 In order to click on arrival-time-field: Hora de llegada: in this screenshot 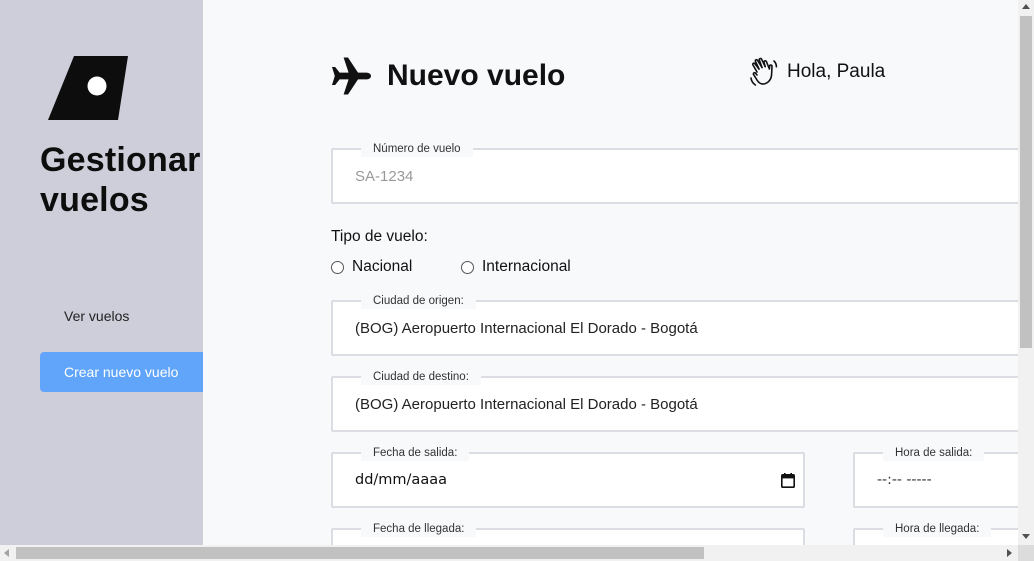, I will do `click(935, 533)`.